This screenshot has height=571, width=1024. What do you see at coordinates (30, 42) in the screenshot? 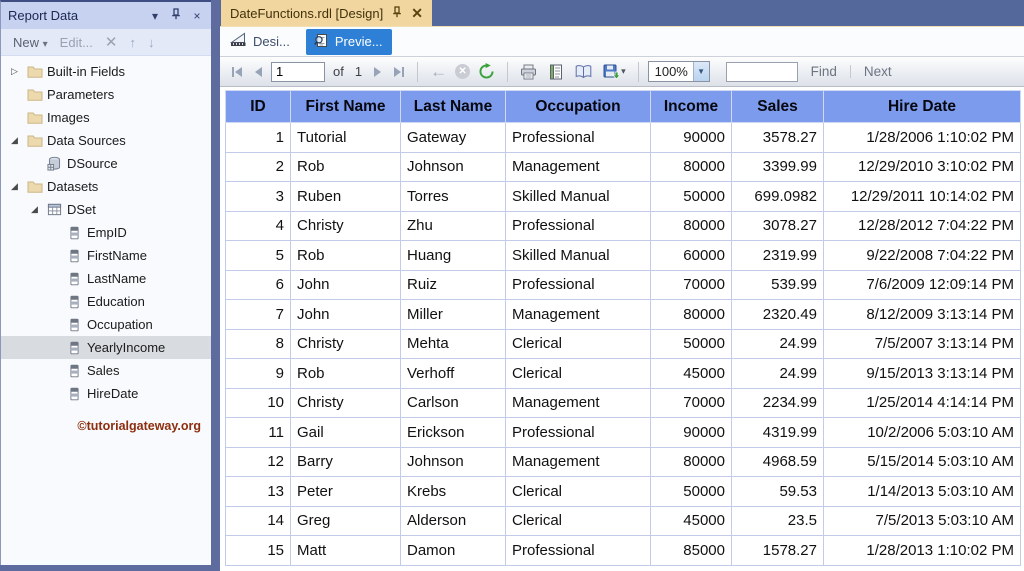
I see `new-button: New ▾` at bounding box center [30, 42].